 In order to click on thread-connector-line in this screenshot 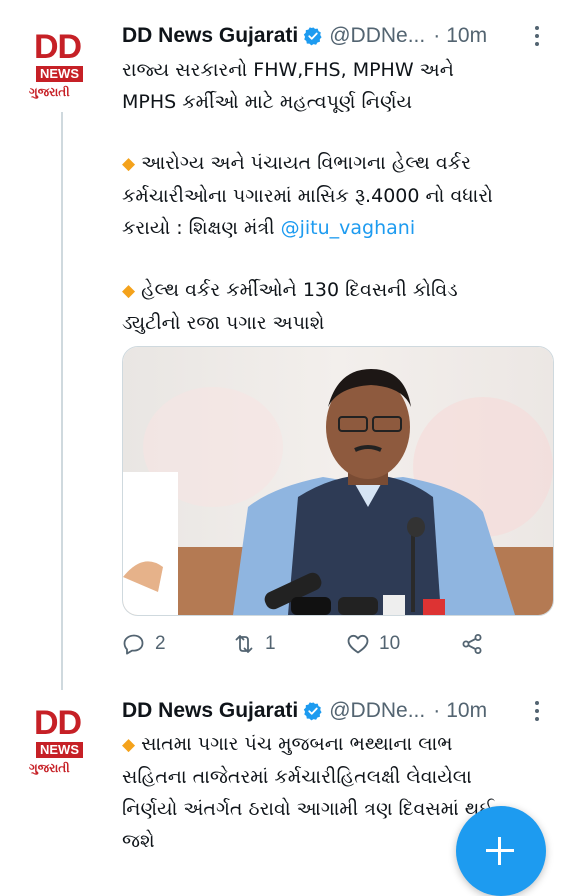, I will do `click(62, 401)`.